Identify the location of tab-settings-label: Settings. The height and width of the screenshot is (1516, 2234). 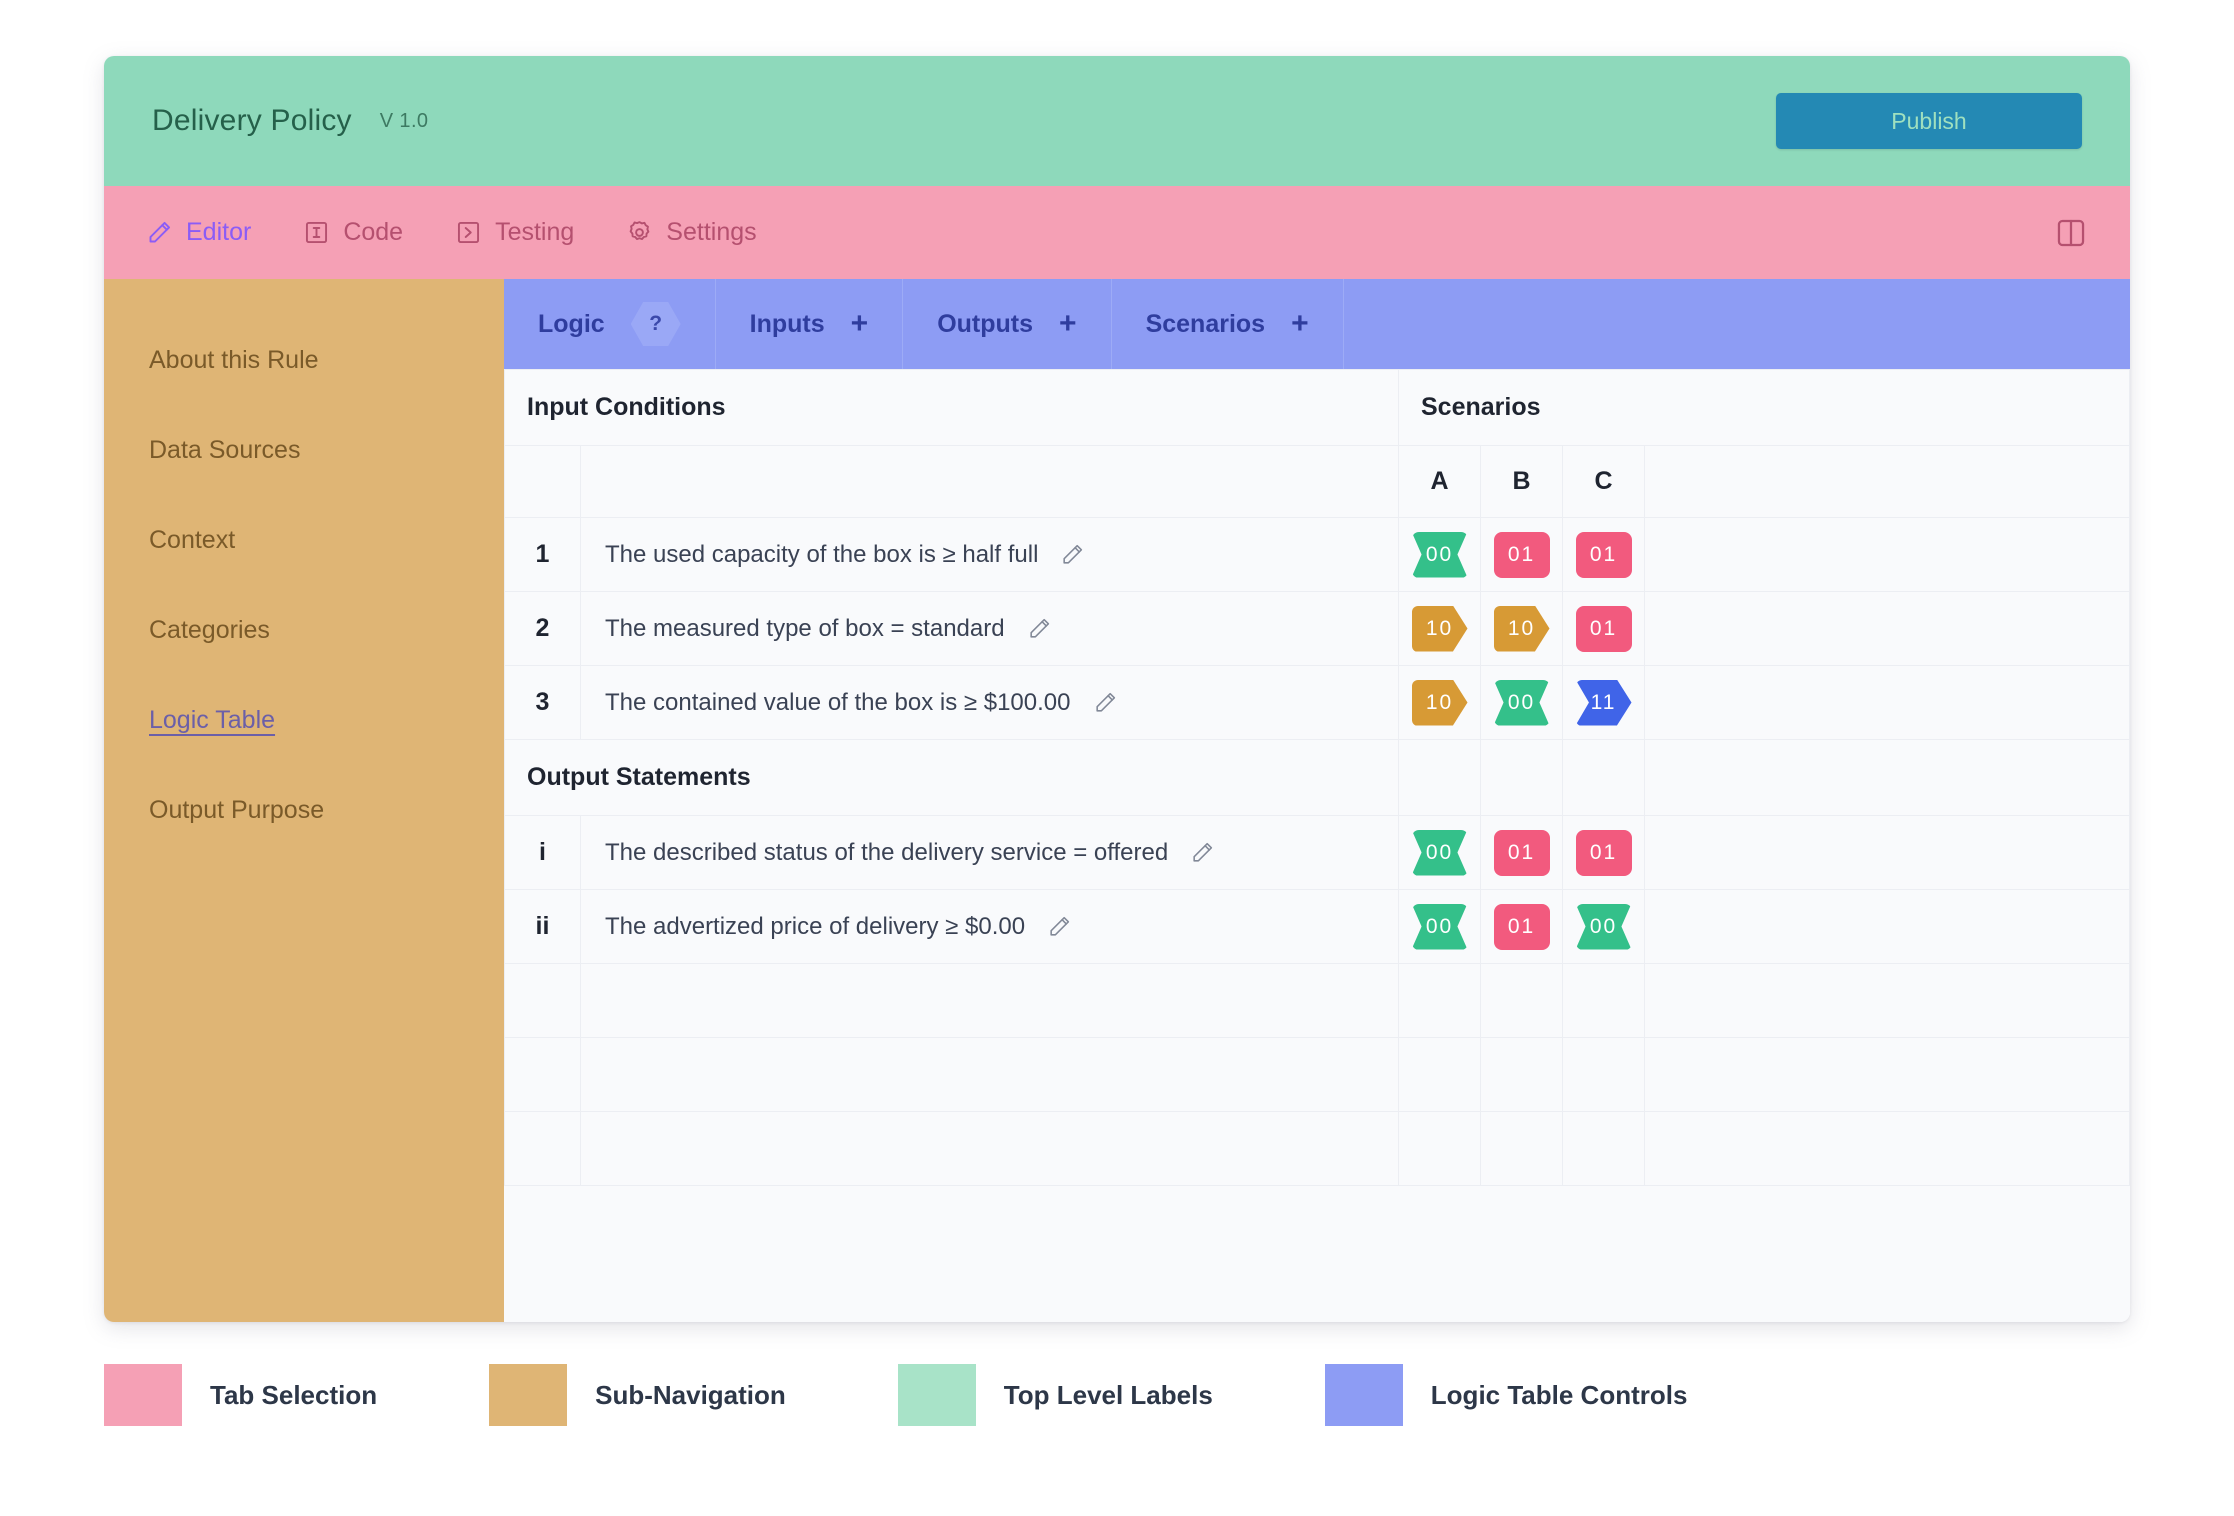
(711, 232).